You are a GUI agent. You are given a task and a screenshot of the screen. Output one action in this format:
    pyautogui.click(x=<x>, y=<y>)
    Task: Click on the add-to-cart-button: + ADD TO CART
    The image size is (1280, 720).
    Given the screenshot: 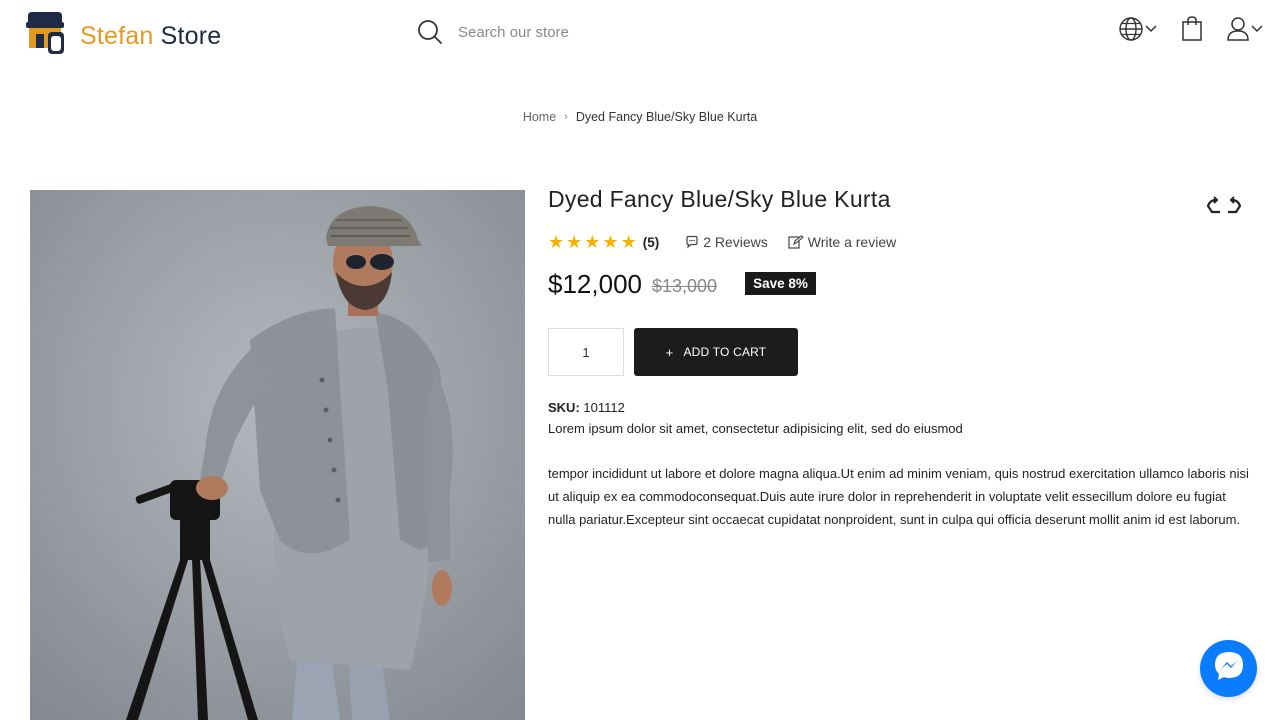 What is the action you would take?
    pyautogui.click(x=716, y=352)
    